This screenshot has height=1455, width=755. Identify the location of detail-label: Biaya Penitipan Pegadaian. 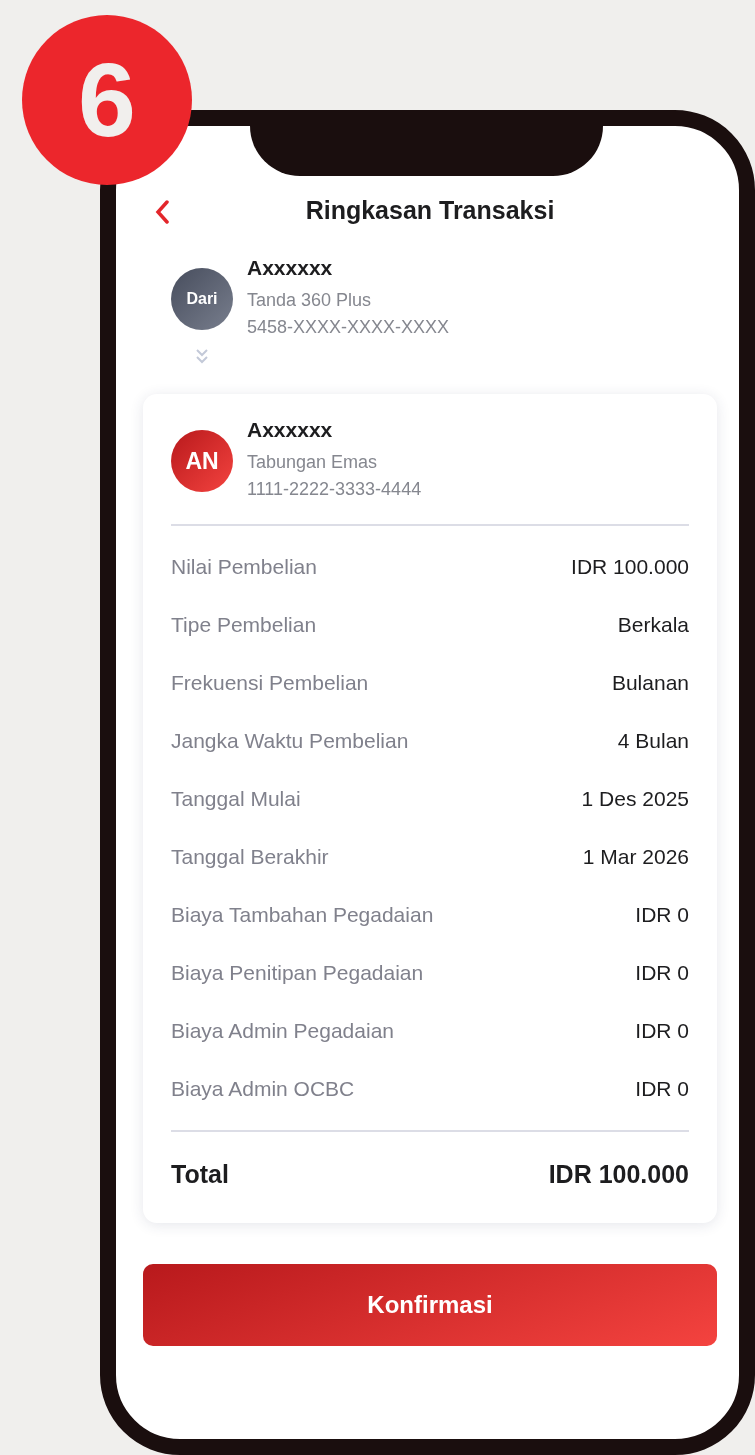
(297, 973).